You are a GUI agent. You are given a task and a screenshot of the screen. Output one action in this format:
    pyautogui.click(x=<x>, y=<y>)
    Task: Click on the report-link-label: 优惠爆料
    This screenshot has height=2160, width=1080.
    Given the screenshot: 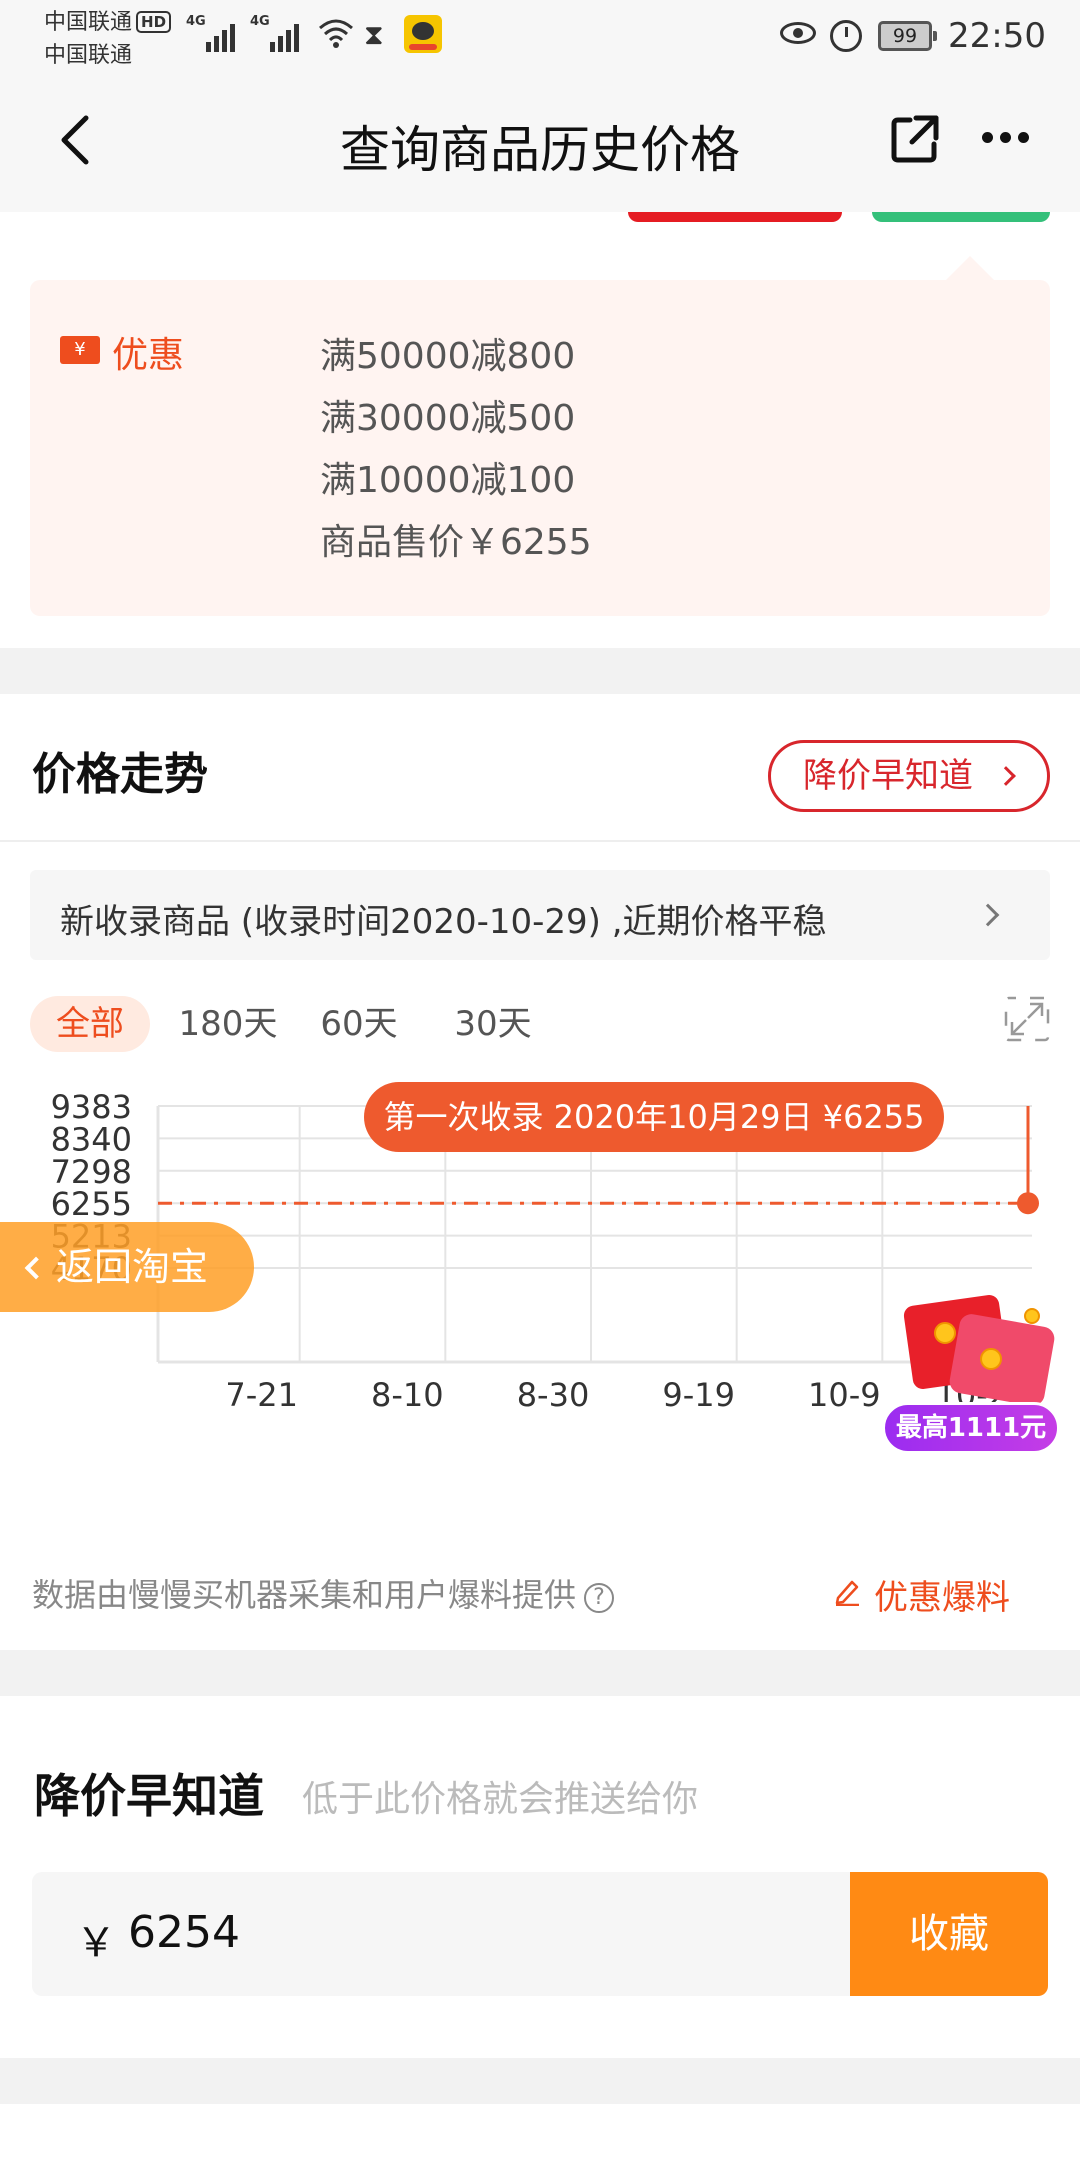 What is the action you would take?
    pyautogui.click(x=942, y=1598)
    